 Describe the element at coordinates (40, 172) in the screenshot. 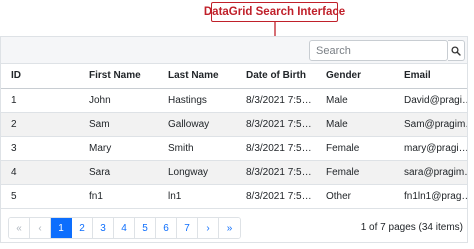

I see `cell-id: 4` at that location.